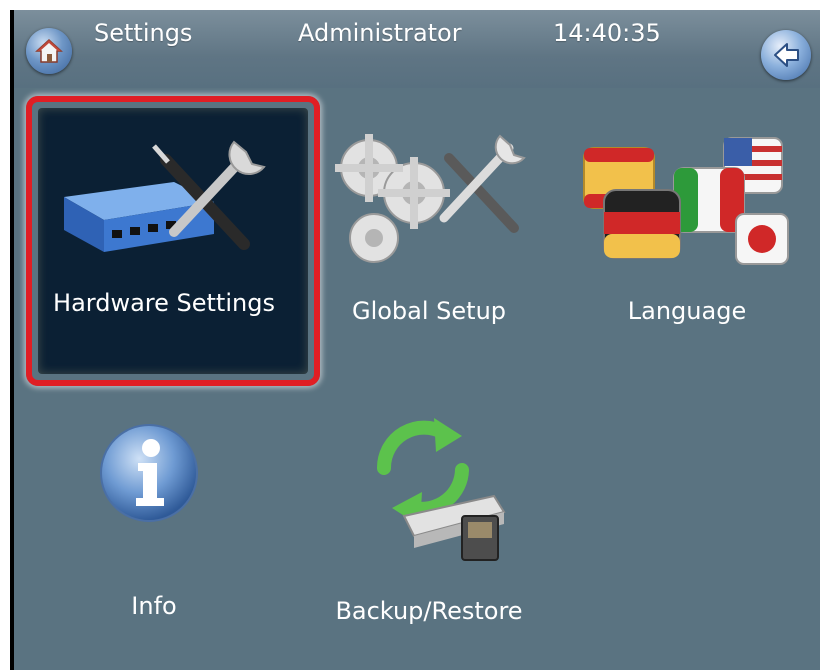 The image size is (820, 670). I want to click on tile-backup-restore: Backup/Restore, so click(429, 513).